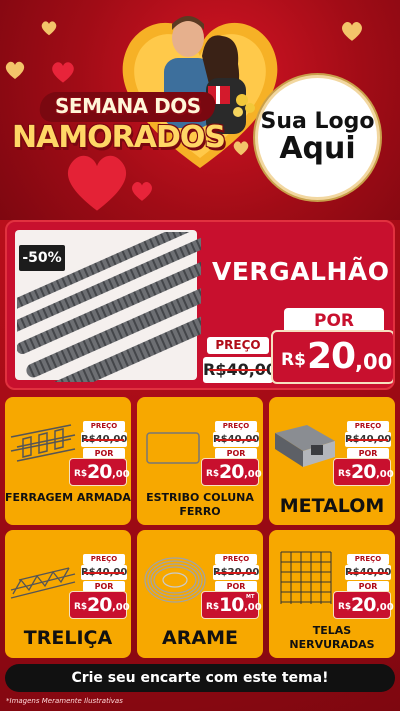 This screenshot has height=711, width=400. I want to click on product-card: PREÇO R$20,00 POR R$ 10 ,00 MT ARAME, so click(200, 594).